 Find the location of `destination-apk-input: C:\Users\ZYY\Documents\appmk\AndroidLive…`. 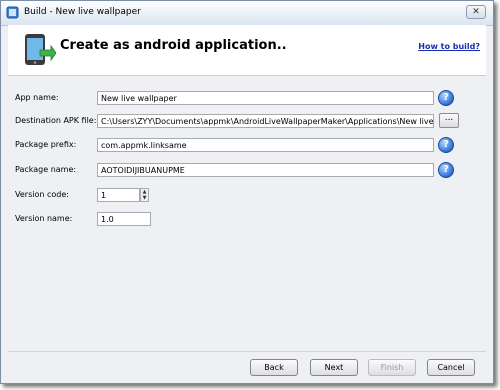

destination-apk-input: C:\Users\ZYY\Documents\appmk\AndroidLive… is located at coordinates (265, 121).